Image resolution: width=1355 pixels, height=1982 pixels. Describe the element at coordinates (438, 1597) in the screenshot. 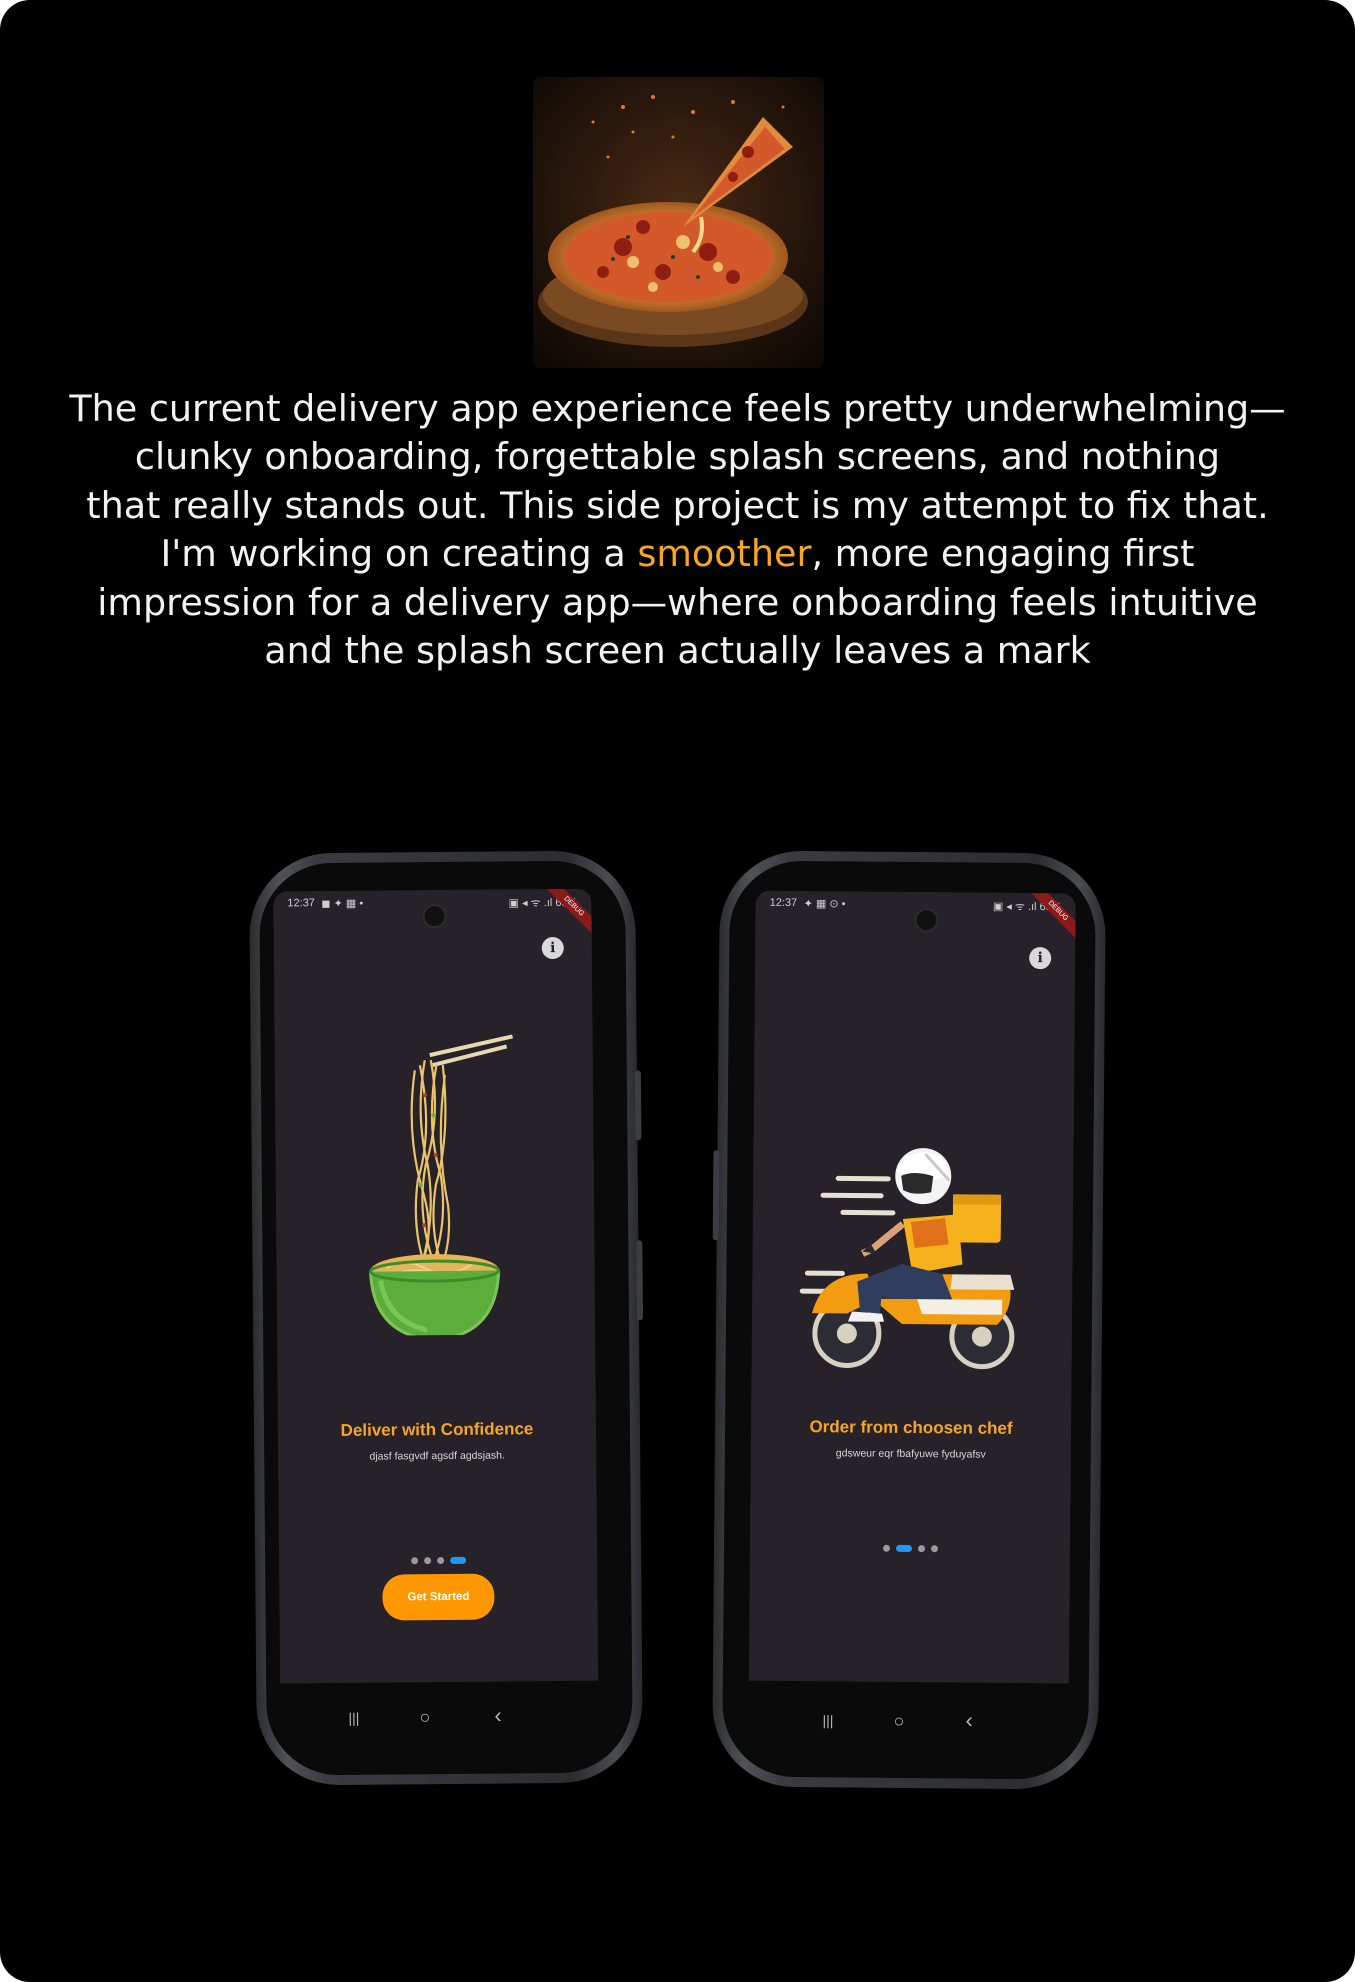

I see `get-started-button: Get Started` at that location.